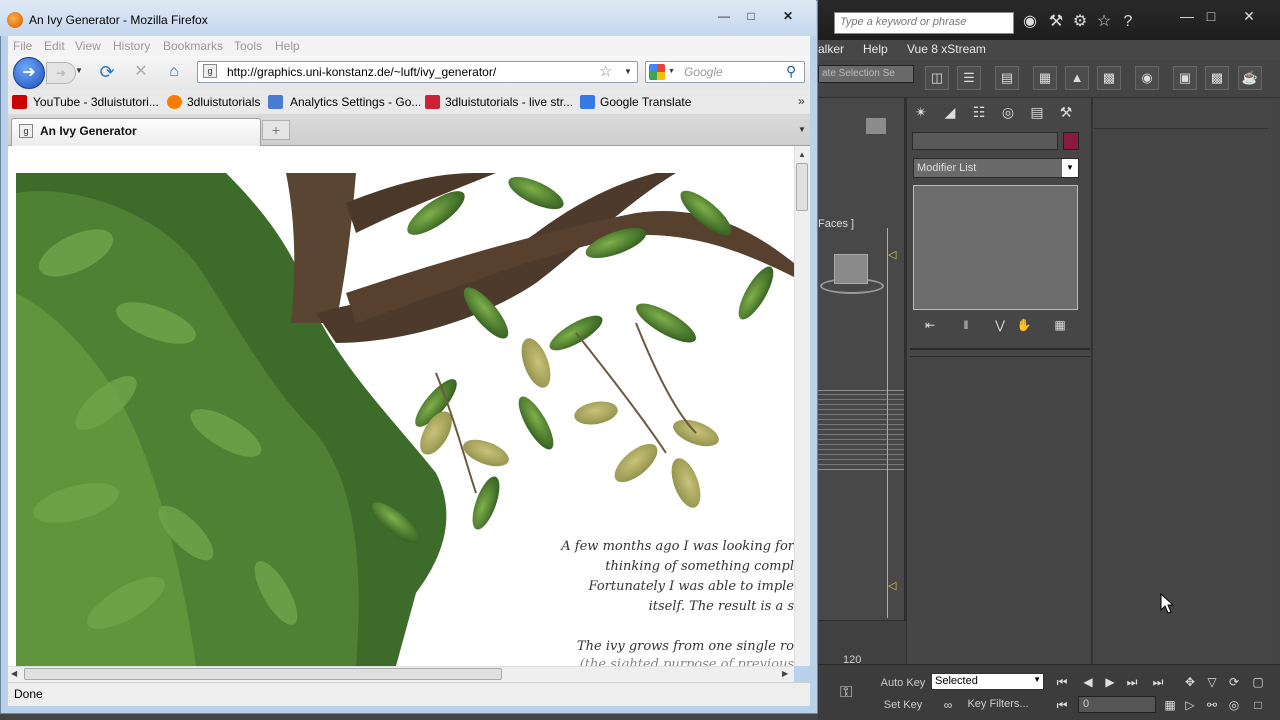 The height and width of the screenshot is (720, 1280). Describe the element at coordinates (141, 72) in the screenshot. I see `stop-icon: ✕` at that location.